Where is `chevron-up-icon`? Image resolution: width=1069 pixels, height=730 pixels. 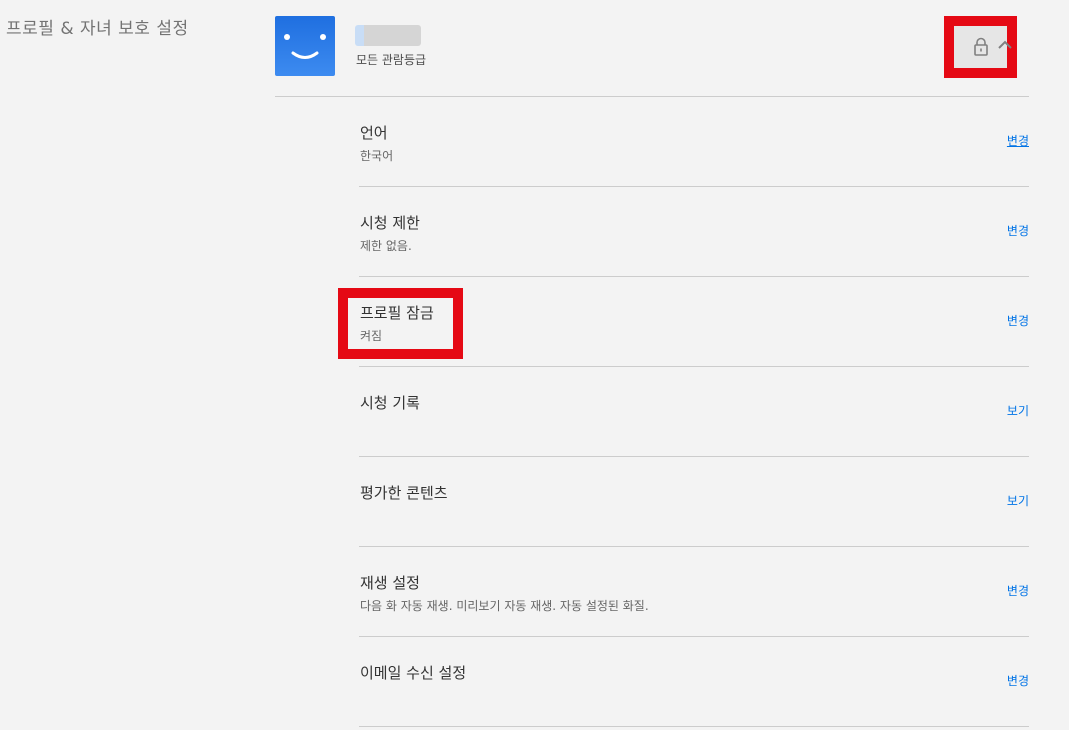
chevron-up-icon is located at coordinates (1005, 45).